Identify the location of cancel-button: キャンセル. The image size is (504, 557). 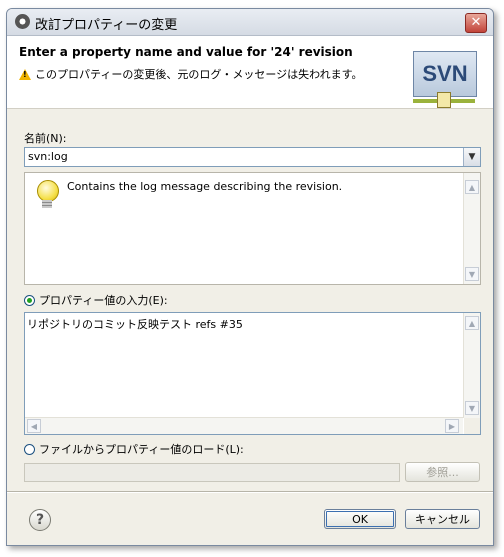
(442, 519).